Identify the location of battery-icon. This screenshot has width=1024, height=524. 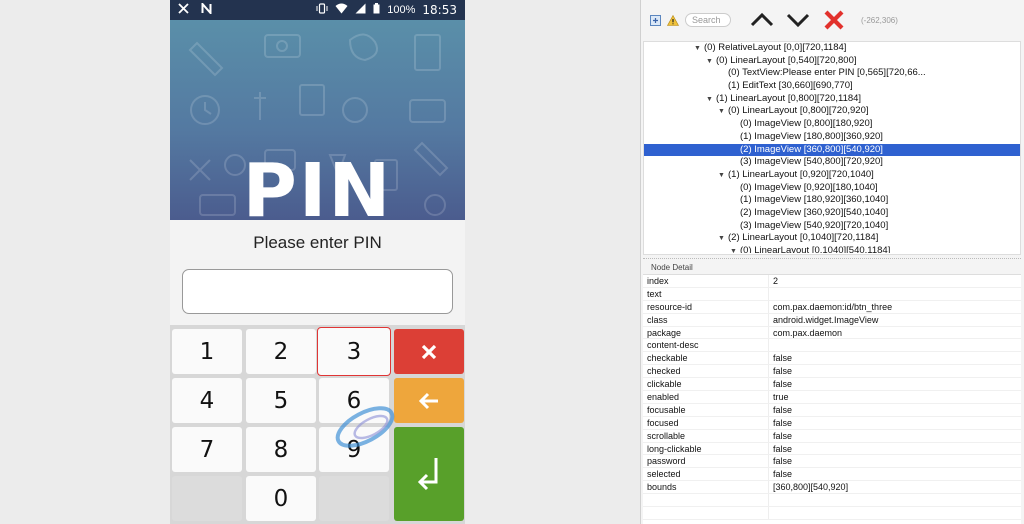
(376, 10).